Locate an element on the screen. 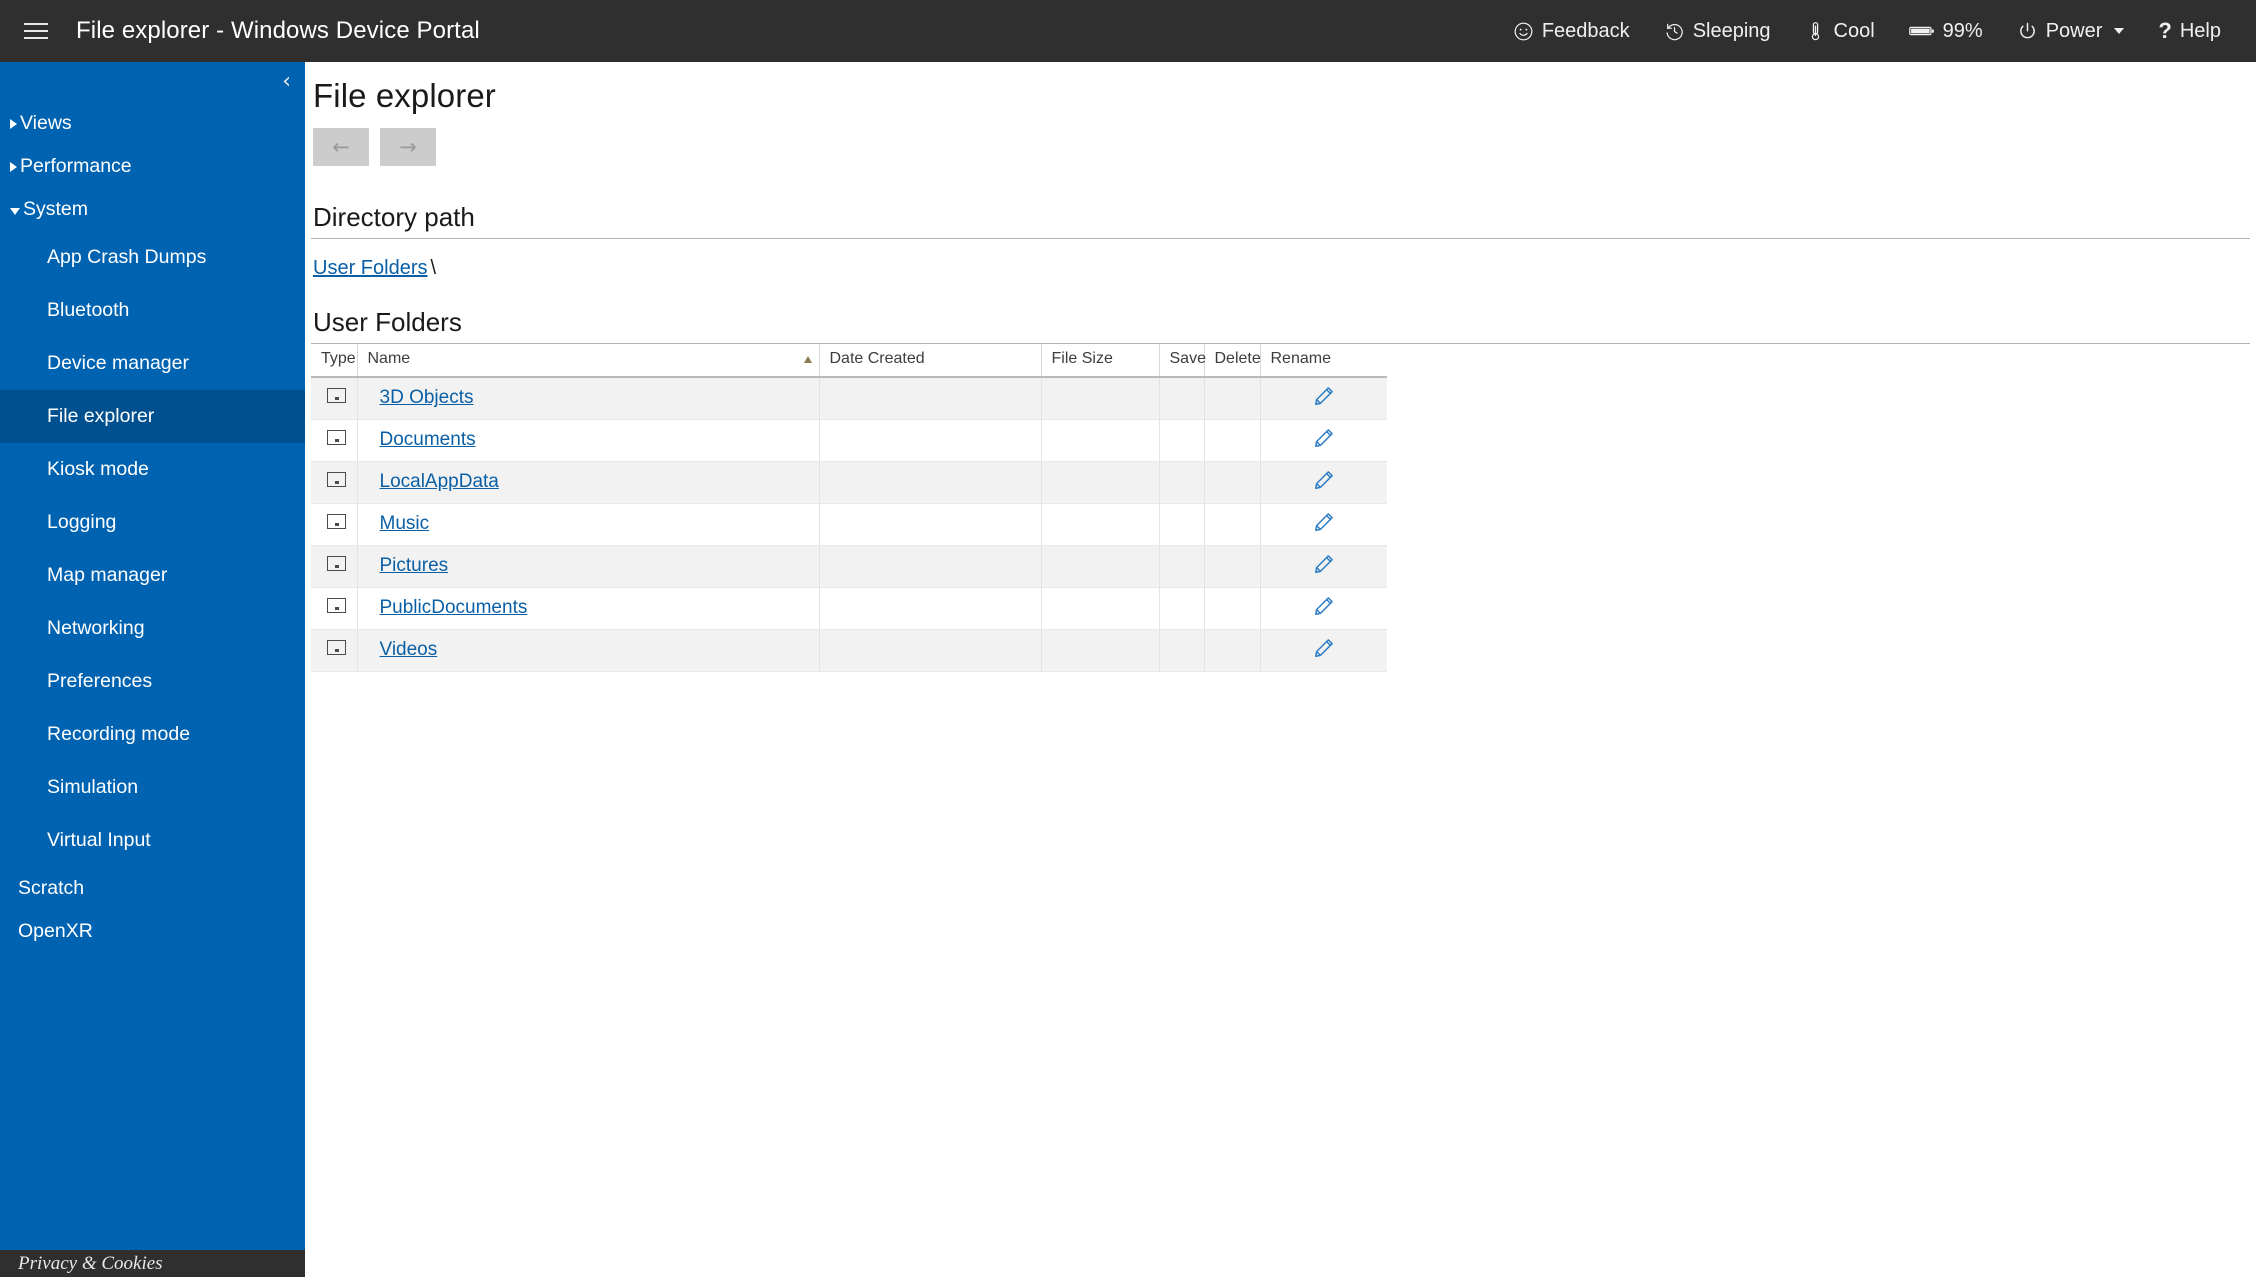 The height and width of the screenshot is (1277, 2256). sidebar-item-device-manager: Device manager is located at coordinates (152, 363).